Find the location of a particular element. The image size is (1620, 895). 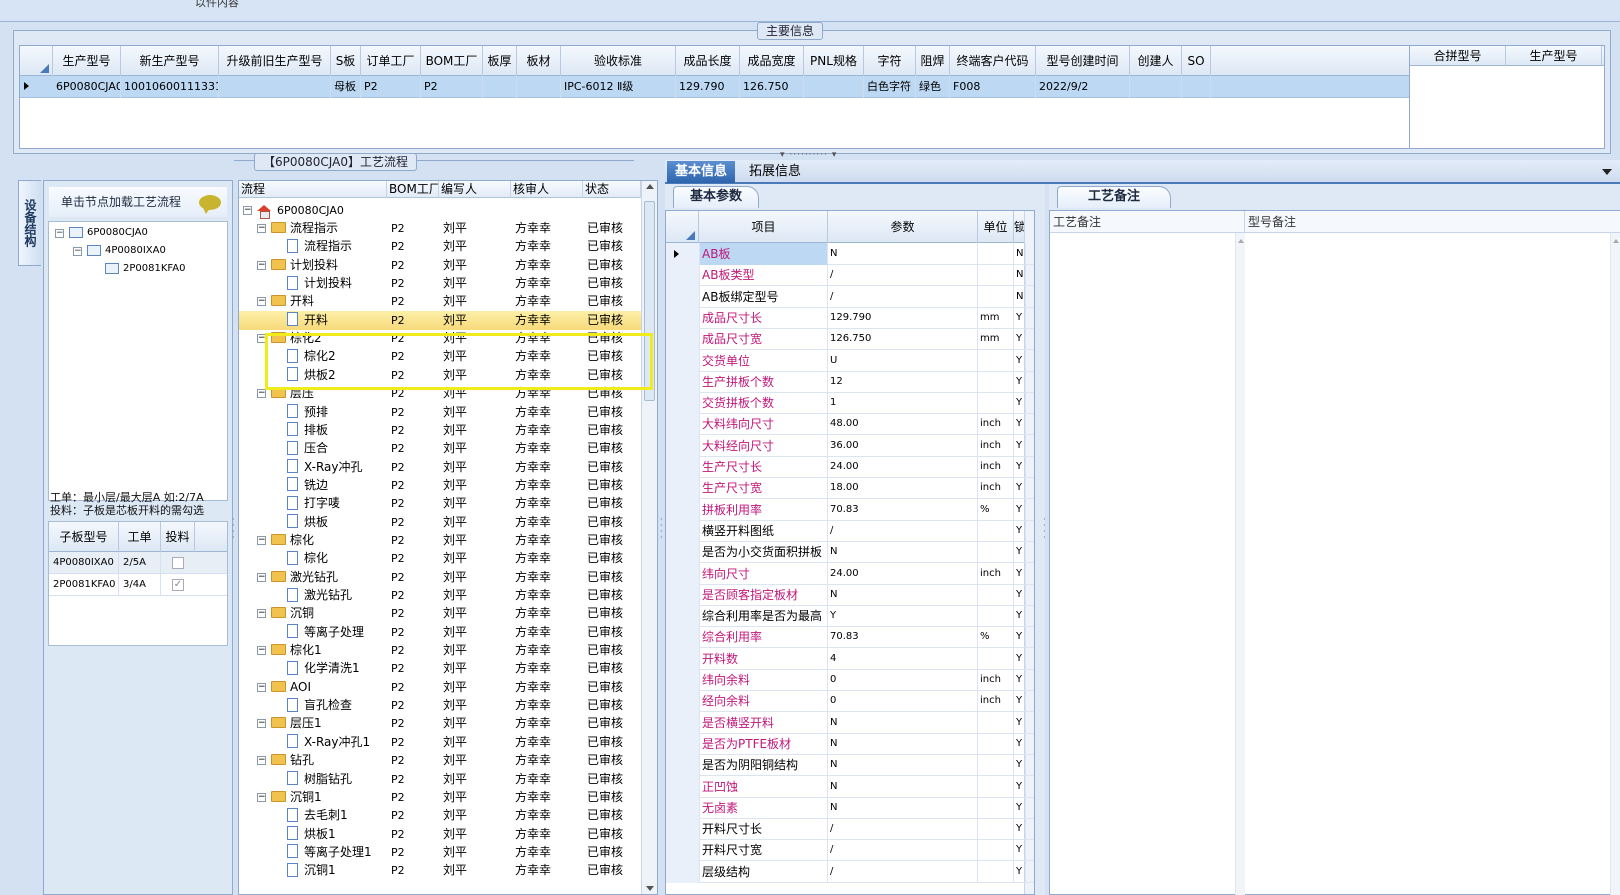

main-cell: 6P0080CJA0 is located at coordinates (87, 87).